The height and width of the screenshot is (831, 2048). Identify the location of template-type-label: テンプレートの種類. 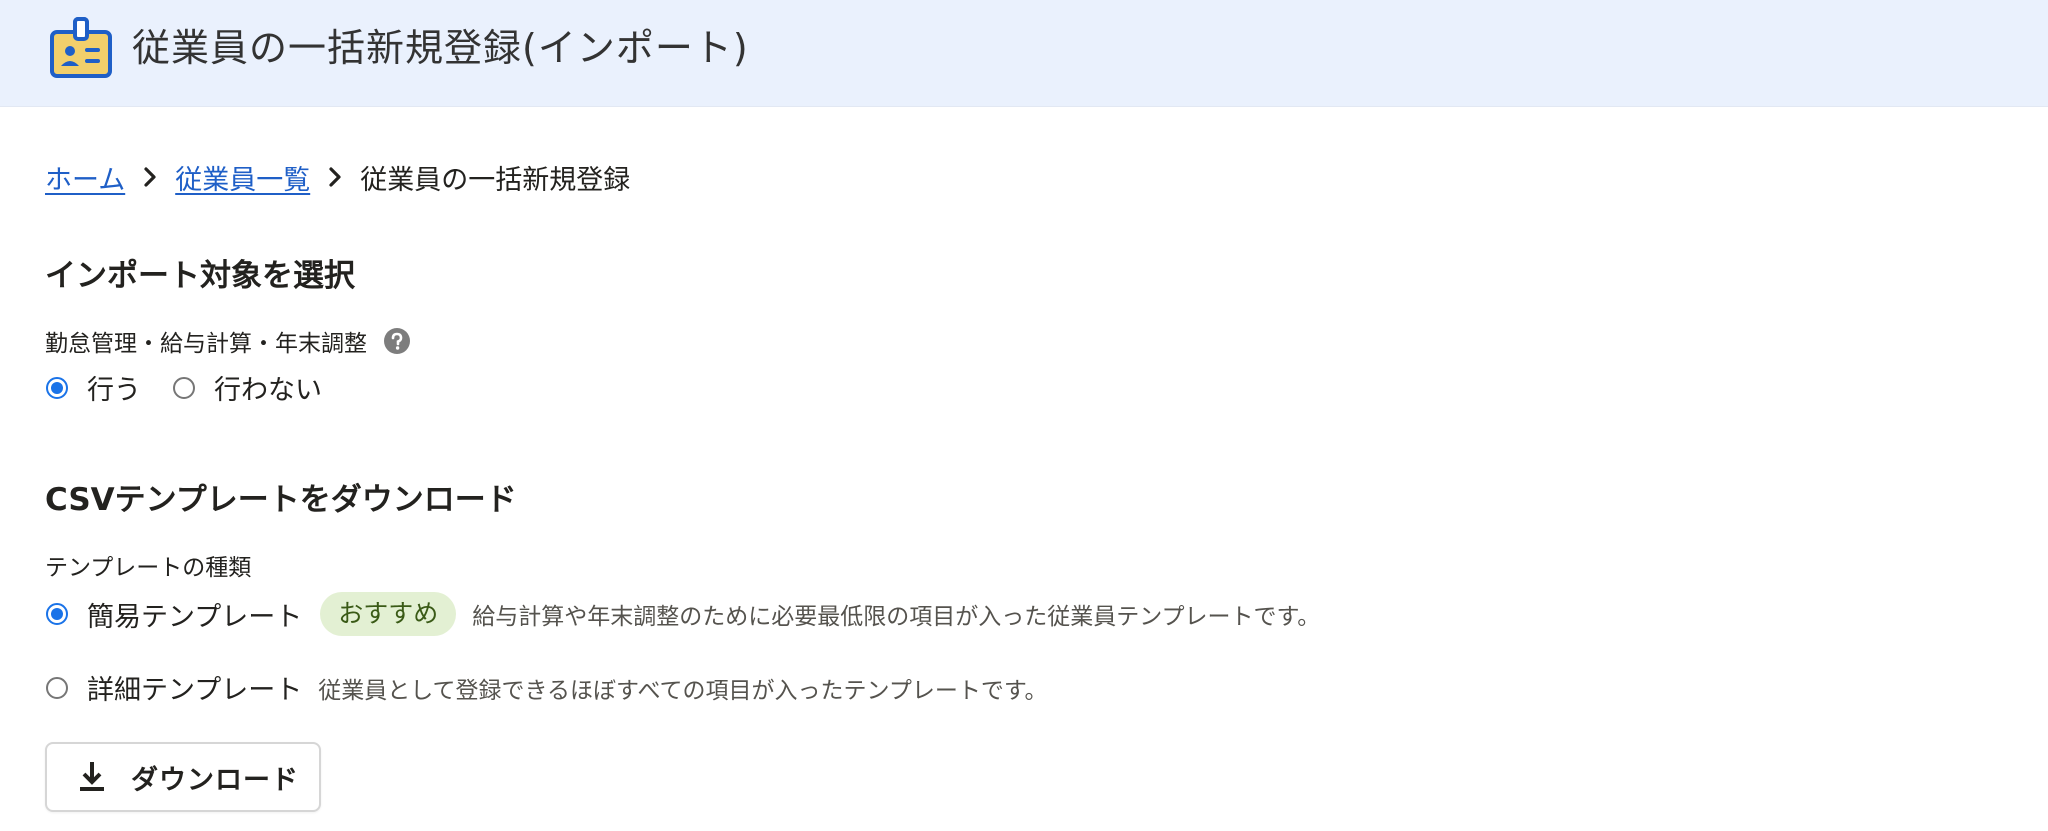
(148, 565).